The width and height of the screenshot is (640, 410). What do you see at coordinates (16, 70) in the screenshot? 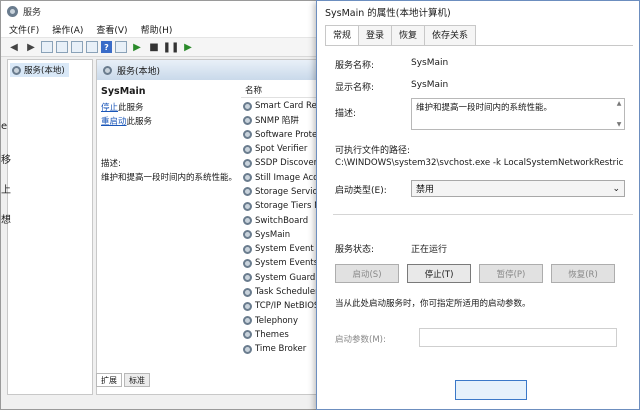
I see `services-gear-icon` at bounding box center [16, 70].